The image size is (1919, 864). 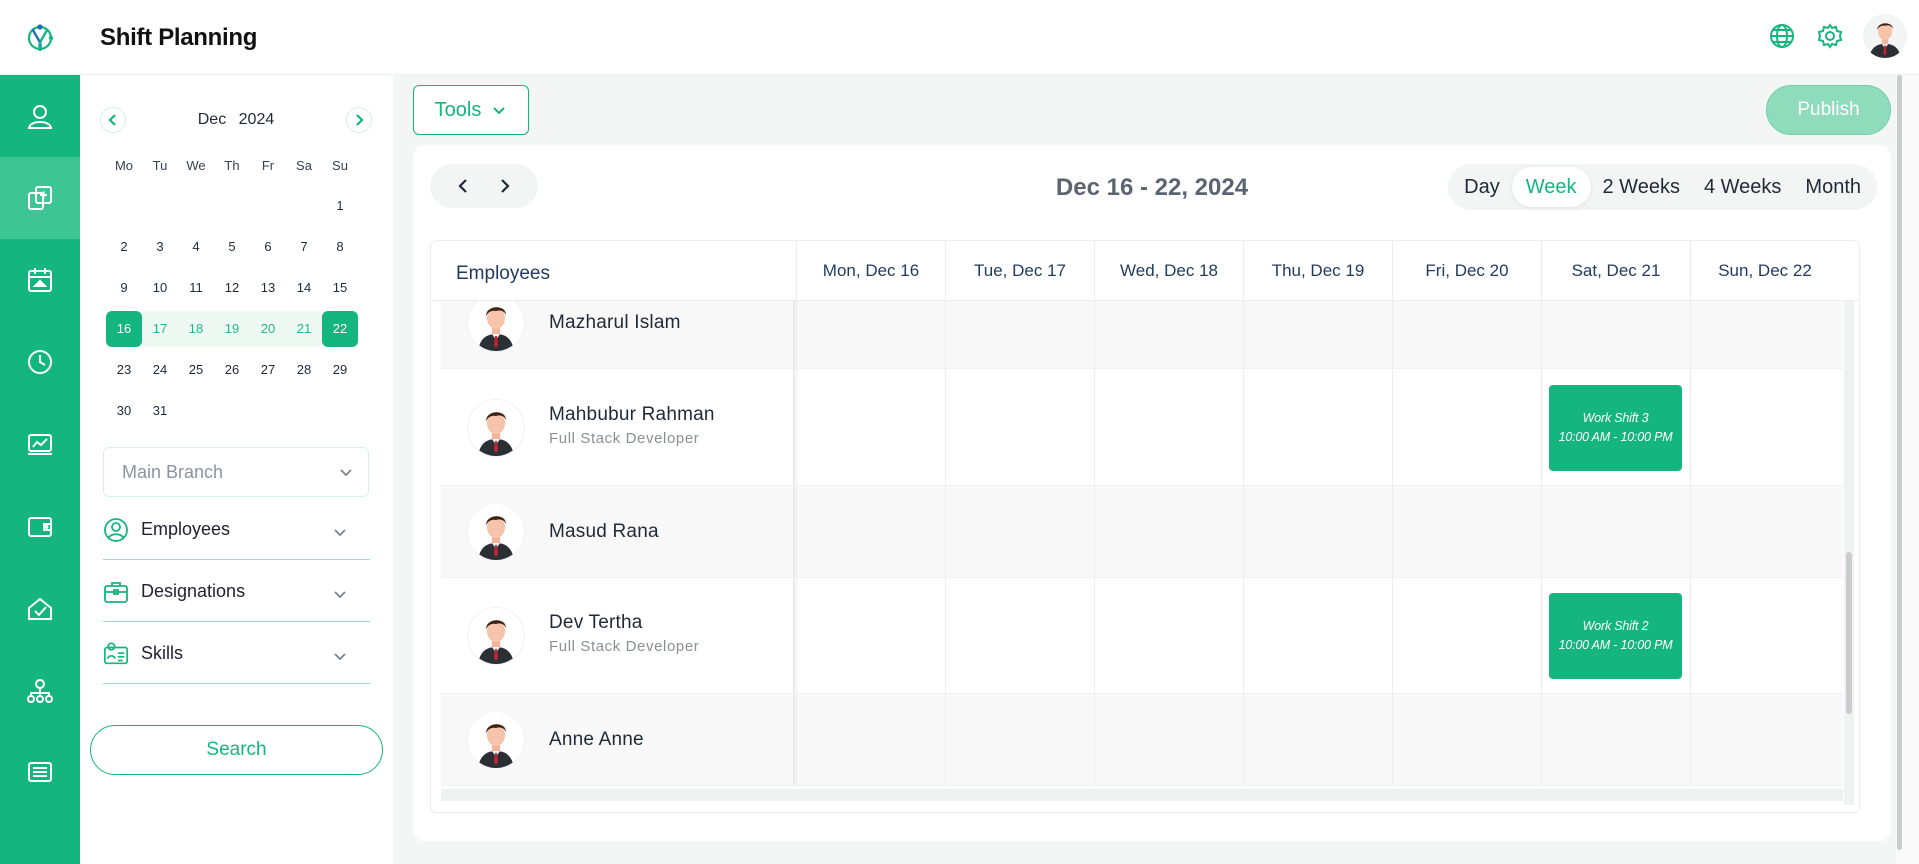 What do you see at coordinates (340, 247) in the screenshot?
I see `calendar-day: 8` at bounding box center [340, 247].